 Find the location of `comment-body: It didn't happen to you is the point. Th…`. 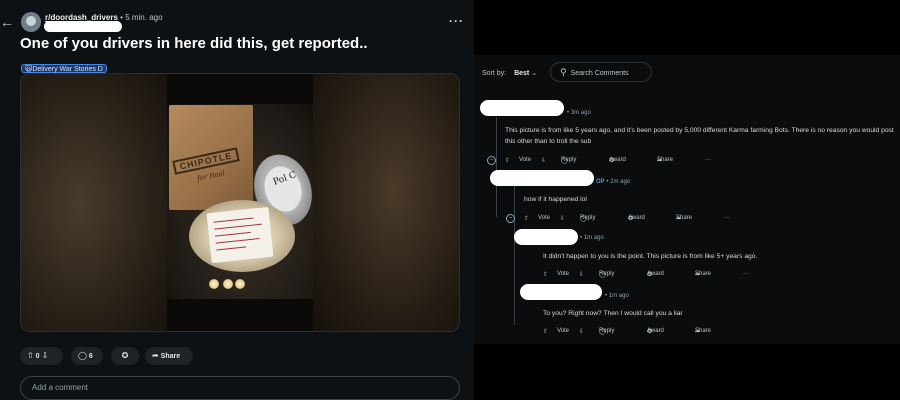

comment-body: It didn't happen to you is the point. Th… is located at coordinates (650, 256).